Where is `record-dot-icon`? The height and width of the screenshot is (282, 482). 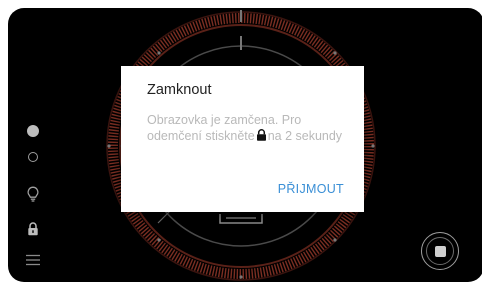 record-dot-icon is located at coordinates (33, 131).